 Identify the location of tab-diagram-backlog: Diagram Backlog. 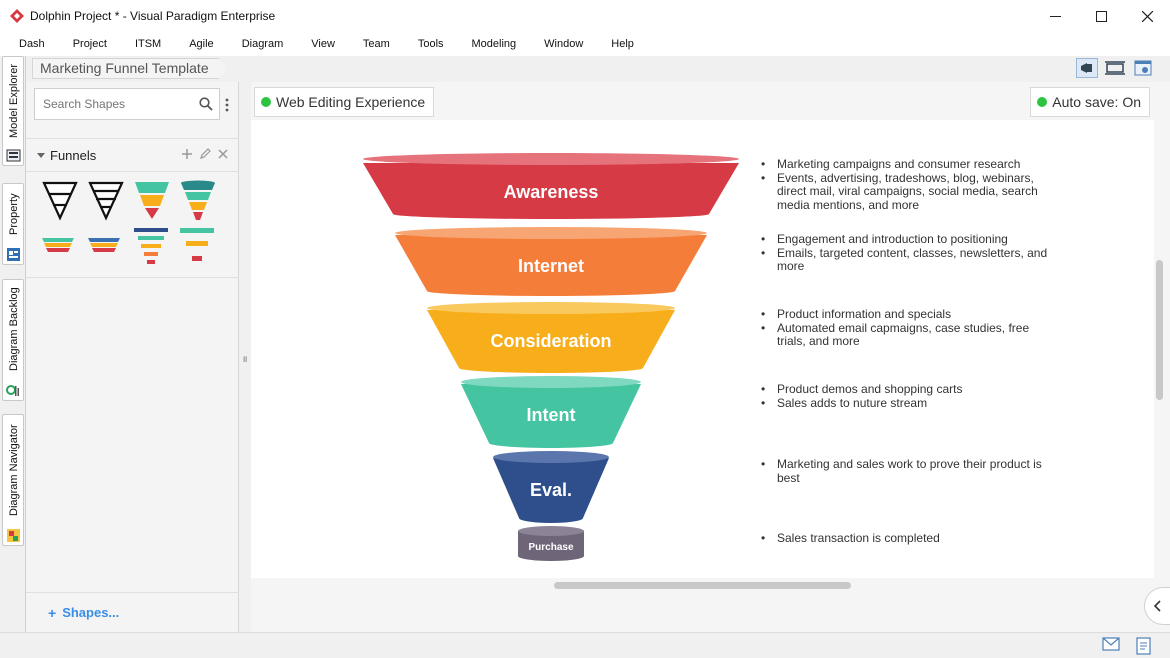
(13, 340).